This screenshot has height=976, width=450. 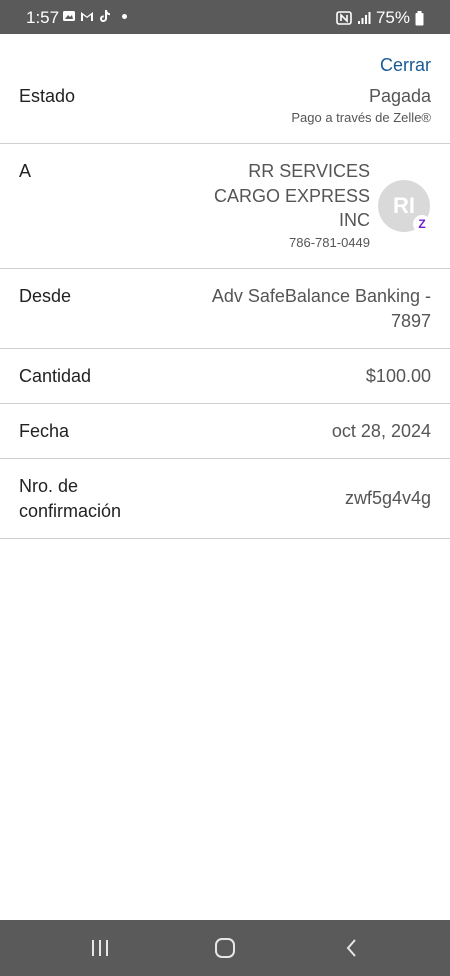 I want to click on notification-dot, so click(x=124, y=16).